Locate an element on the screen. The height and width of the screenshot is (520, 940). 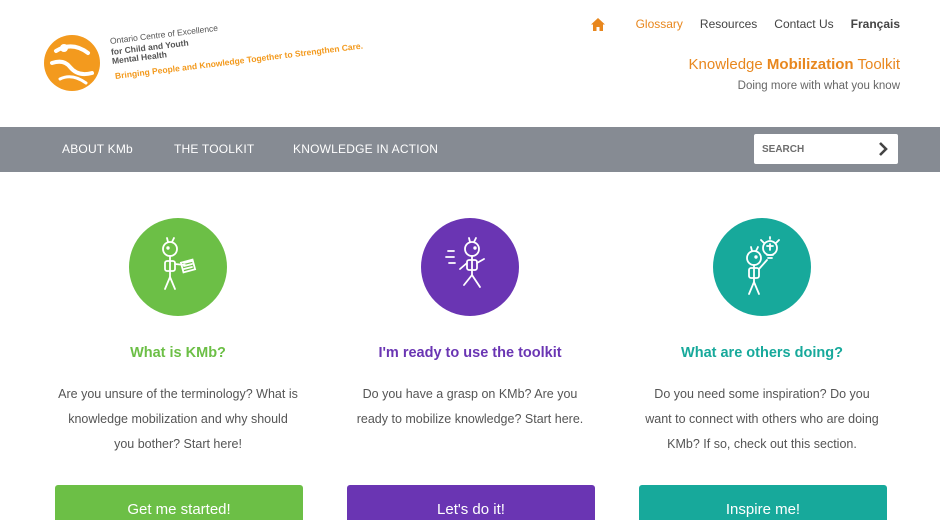
logo-icon is located at coordinates (72, 63).